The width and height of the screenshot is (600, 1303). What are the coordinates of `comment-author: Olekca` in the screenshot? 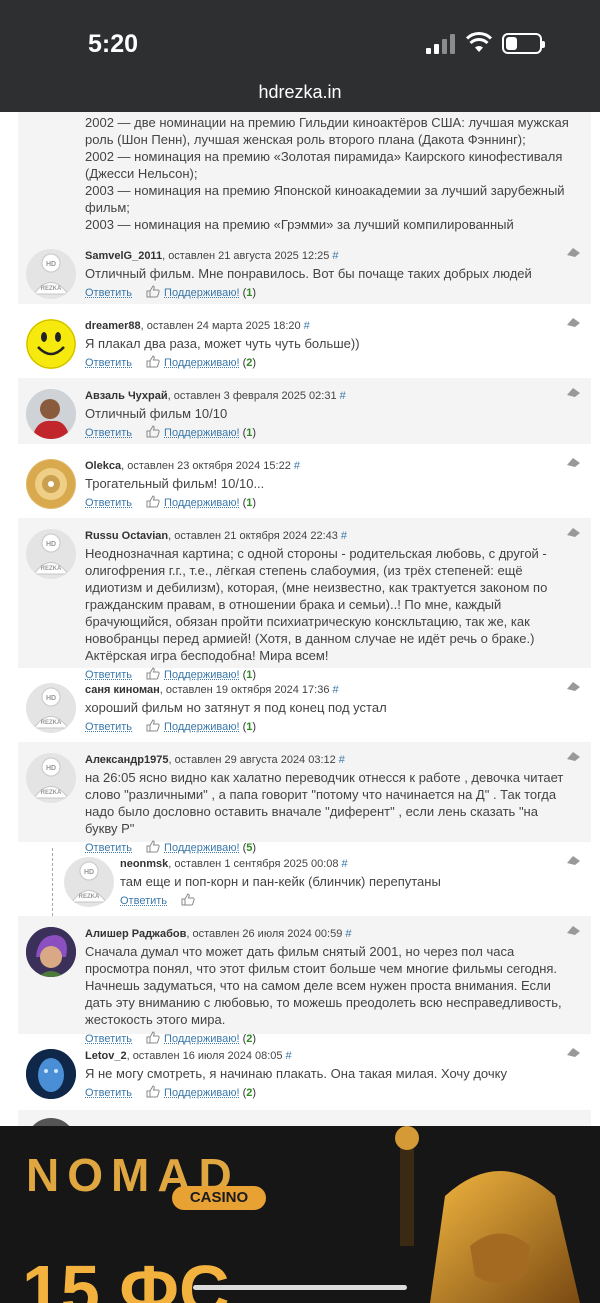 It's located at (103, 466).